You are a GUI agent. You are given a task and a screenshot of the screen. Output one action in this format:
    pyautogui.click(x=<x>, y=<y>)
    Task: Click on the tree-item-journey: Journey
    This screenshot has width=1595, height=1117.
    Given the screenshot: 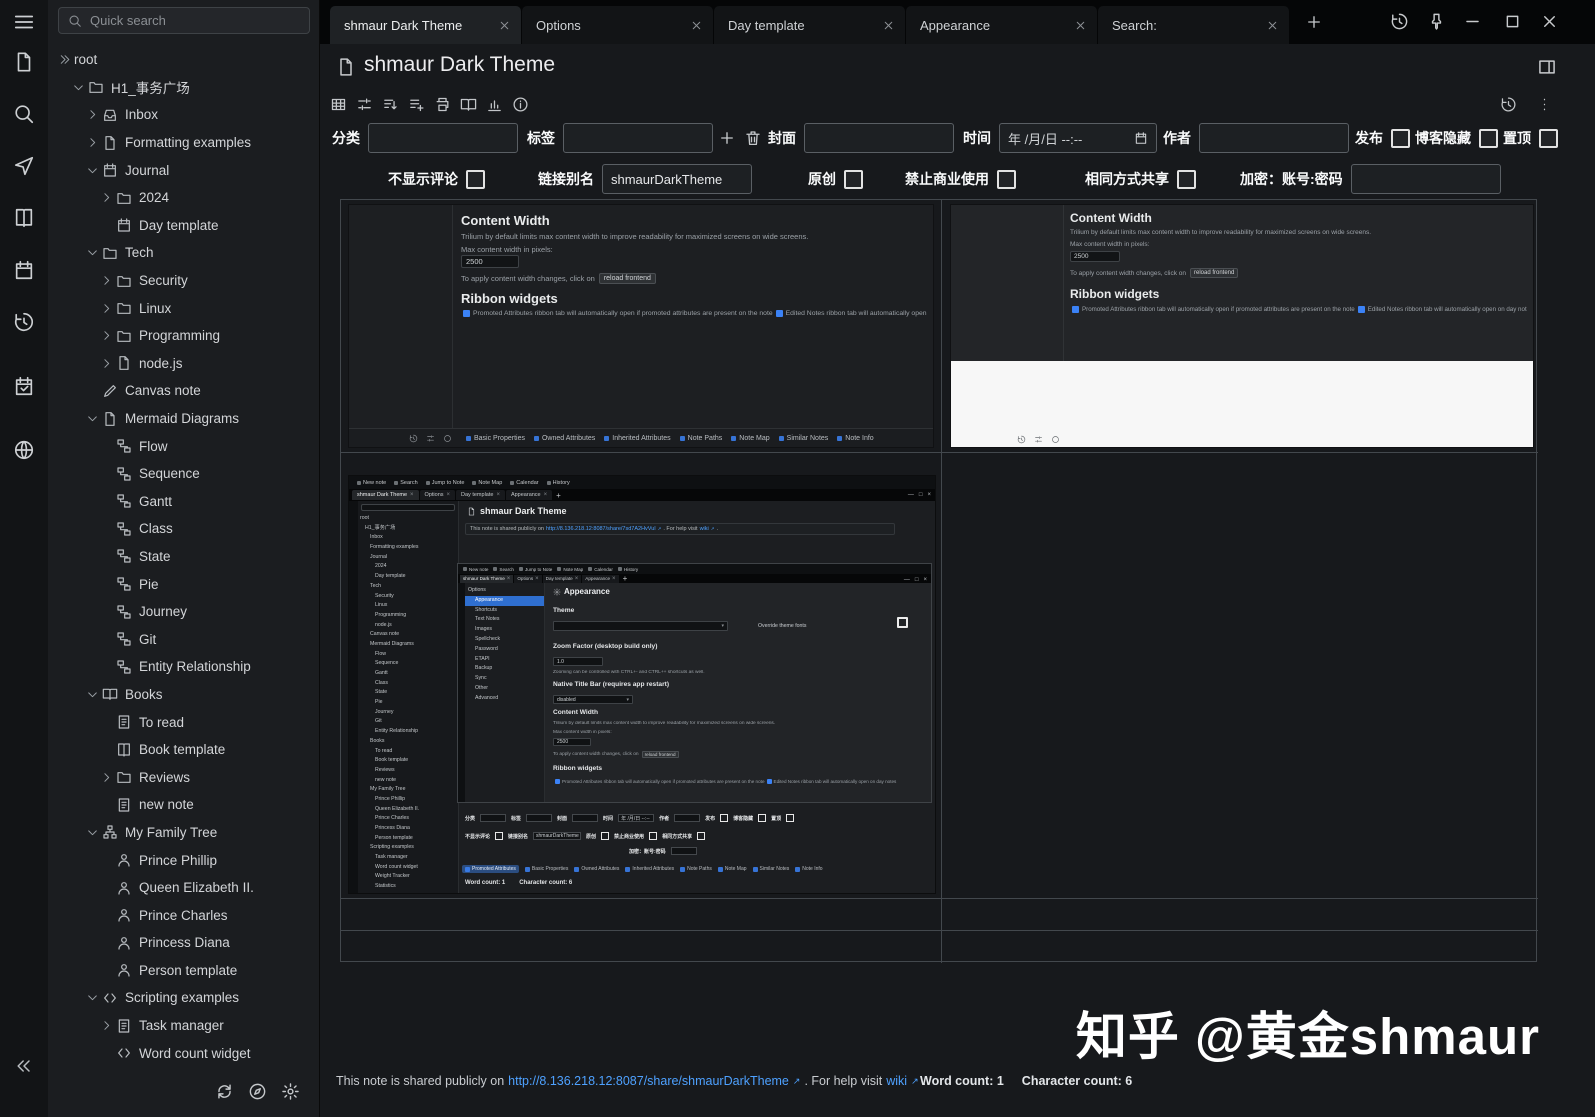 What is the action you would take?
    pyautogui.click(x=183, y=612)
    